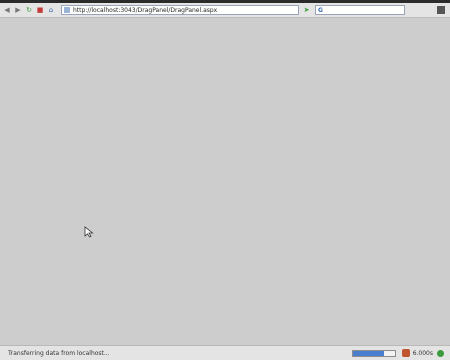 The height and width of the screenshot is (360, 450). What do you see at coordinates (51, 10) in the screenshot?
I see `home-icon: ⌂` at bounding box center [51, 10].